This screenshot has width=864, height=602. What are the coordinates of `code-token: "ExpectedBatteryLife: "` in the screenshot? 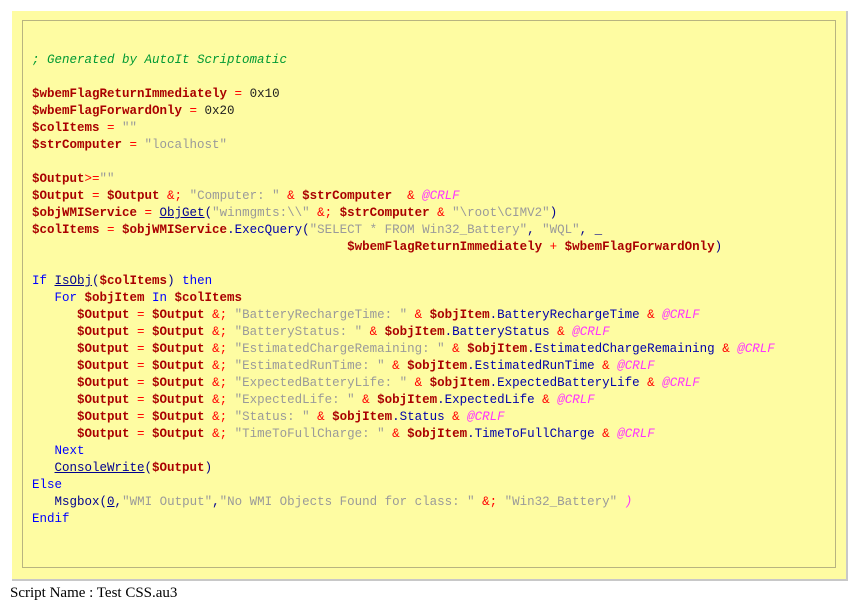 It's located at (321, 383).